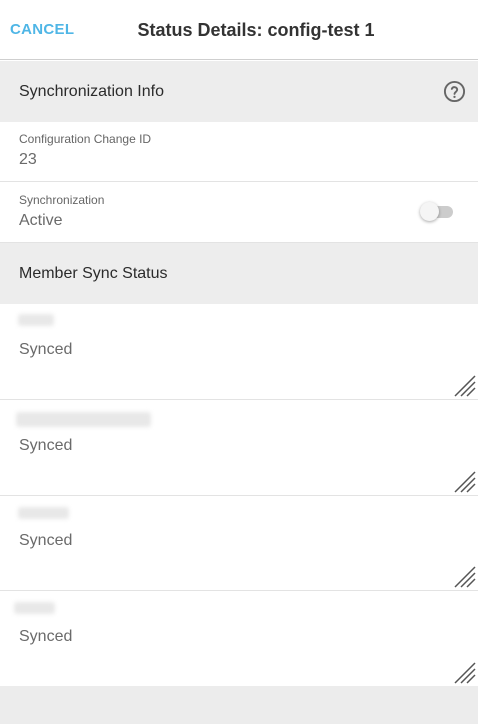 The image size is (478, 724). I want to click on member-sync-section-header: Member Sync Status, so click(239, 273).